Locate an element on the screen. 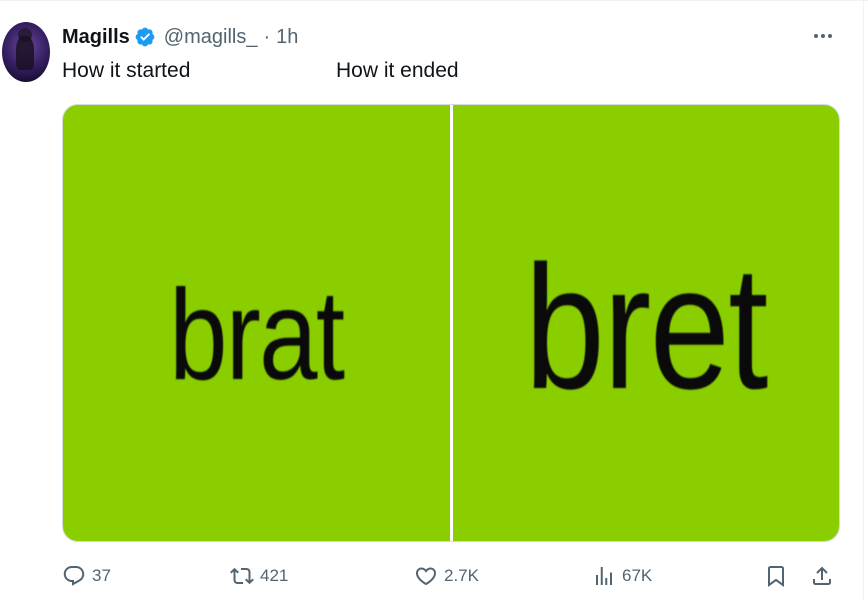 Image resolution: width=868 pixels, height=600 pixels. tweet-action-bar: 37 421 2.7K 67K is located at coordinates (452, 576).